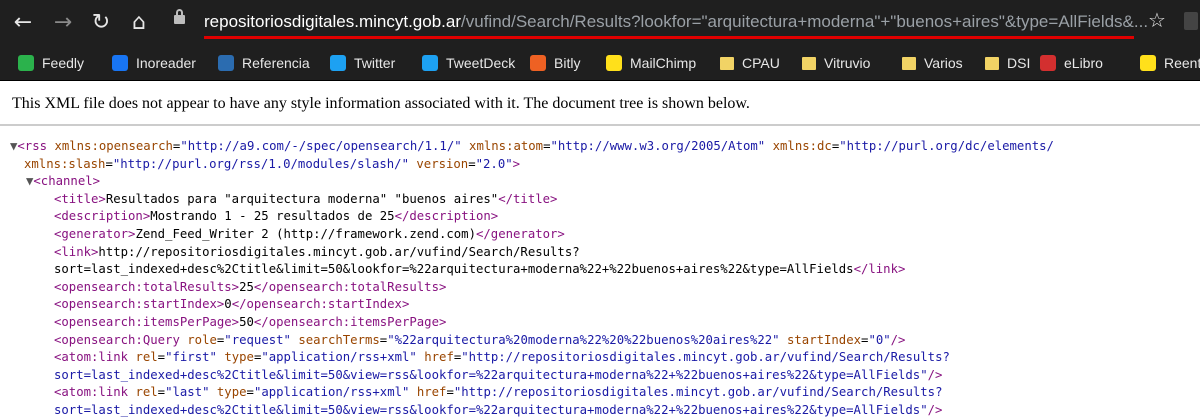 This screenshot has width=1200, height=420. What do you see at coordinates (1157, 20) in the screenshot?
I see `bookmark-star-icon: ☆` at bounding box center [1157, 20].